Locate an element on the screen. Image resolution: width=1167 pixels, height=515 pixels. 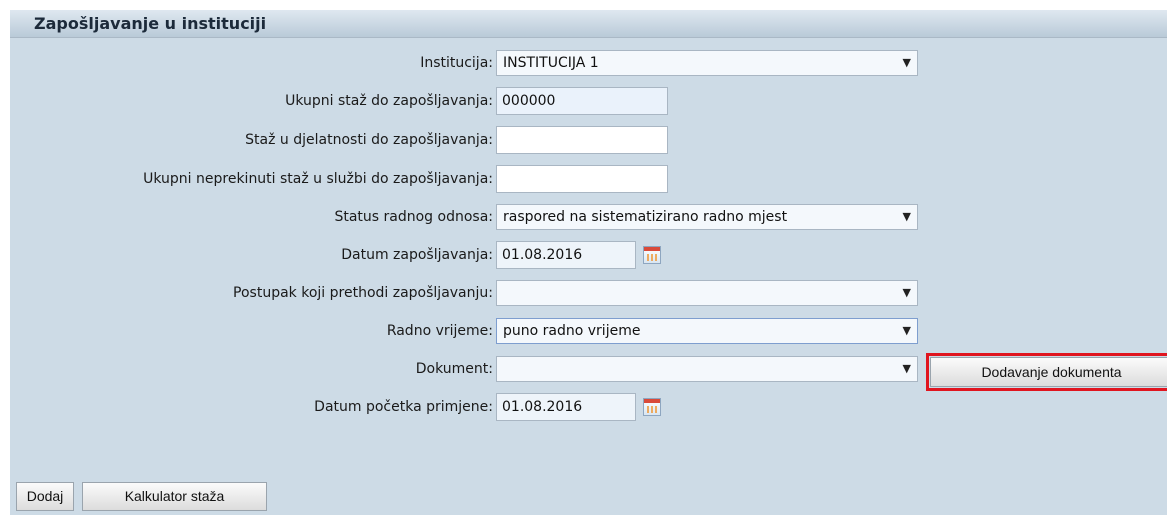
datum-pocetka-label: Datum početka primjene: is located at coordinates (403, 407).